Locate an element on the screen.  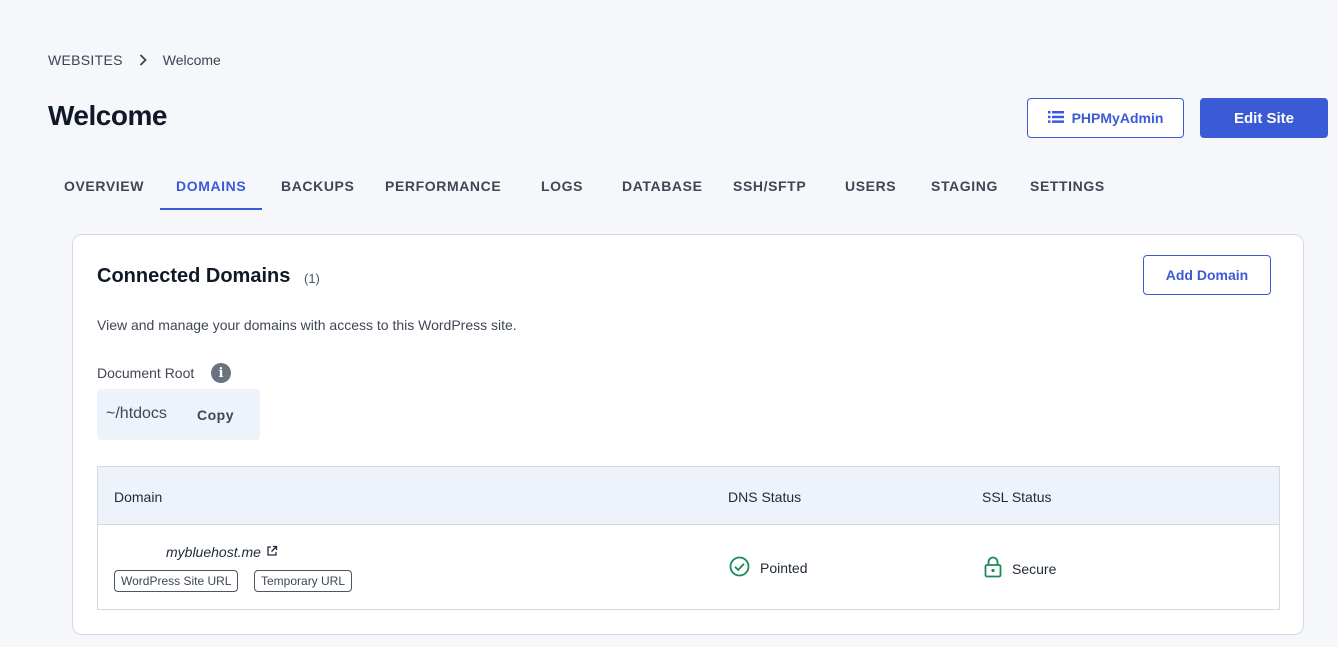
domain-link: mybluehost.me is located at coordinates (222, 552).